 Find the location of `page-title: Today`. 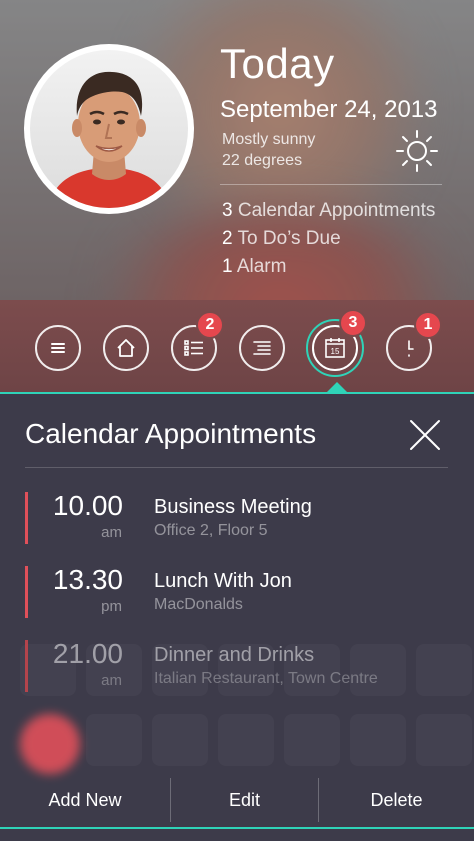

page-title: Today is located at coordinates (277, 63).